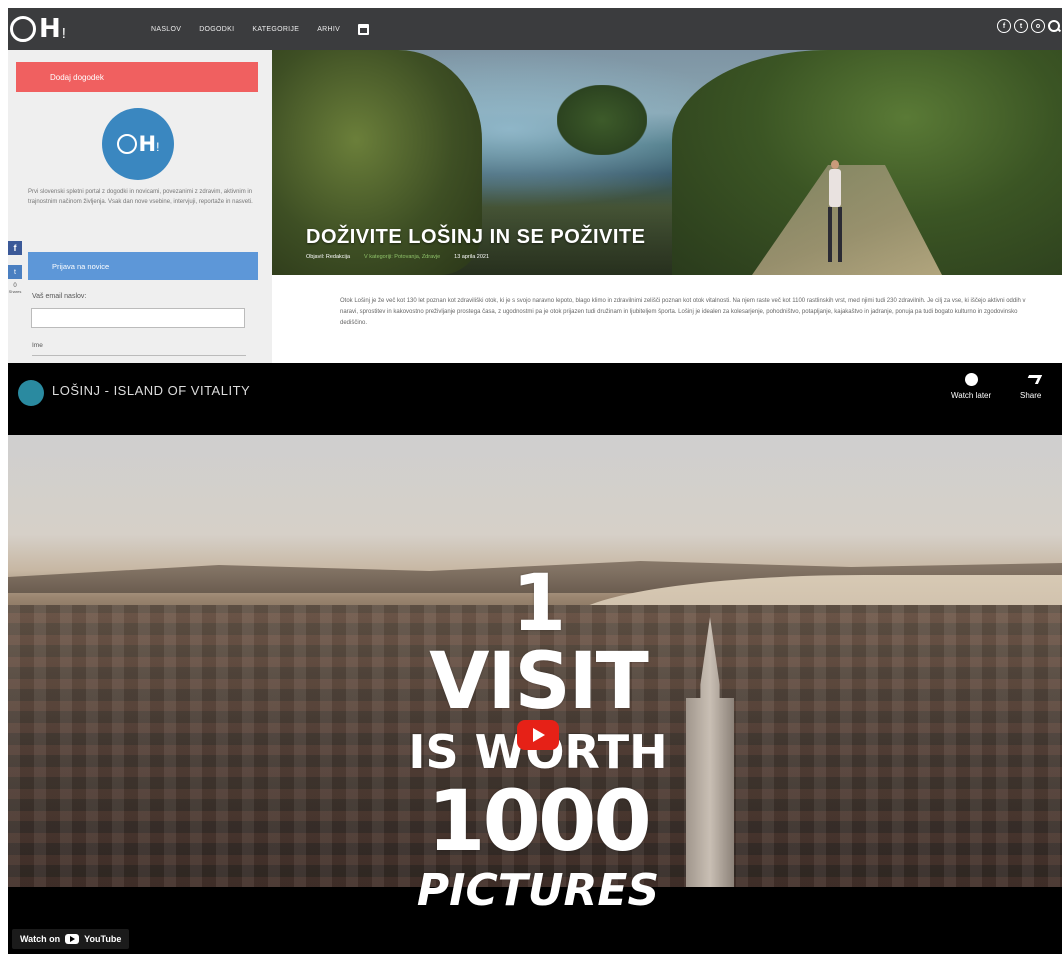  I want to click on add-event-button: Dodaj dogodek, so click(137, 77).